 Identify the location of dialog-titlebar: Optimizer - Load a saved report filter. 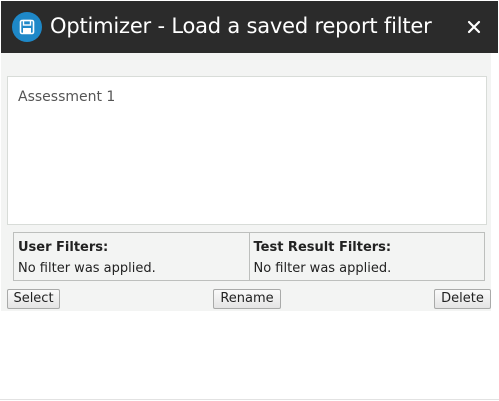
(249, 27).